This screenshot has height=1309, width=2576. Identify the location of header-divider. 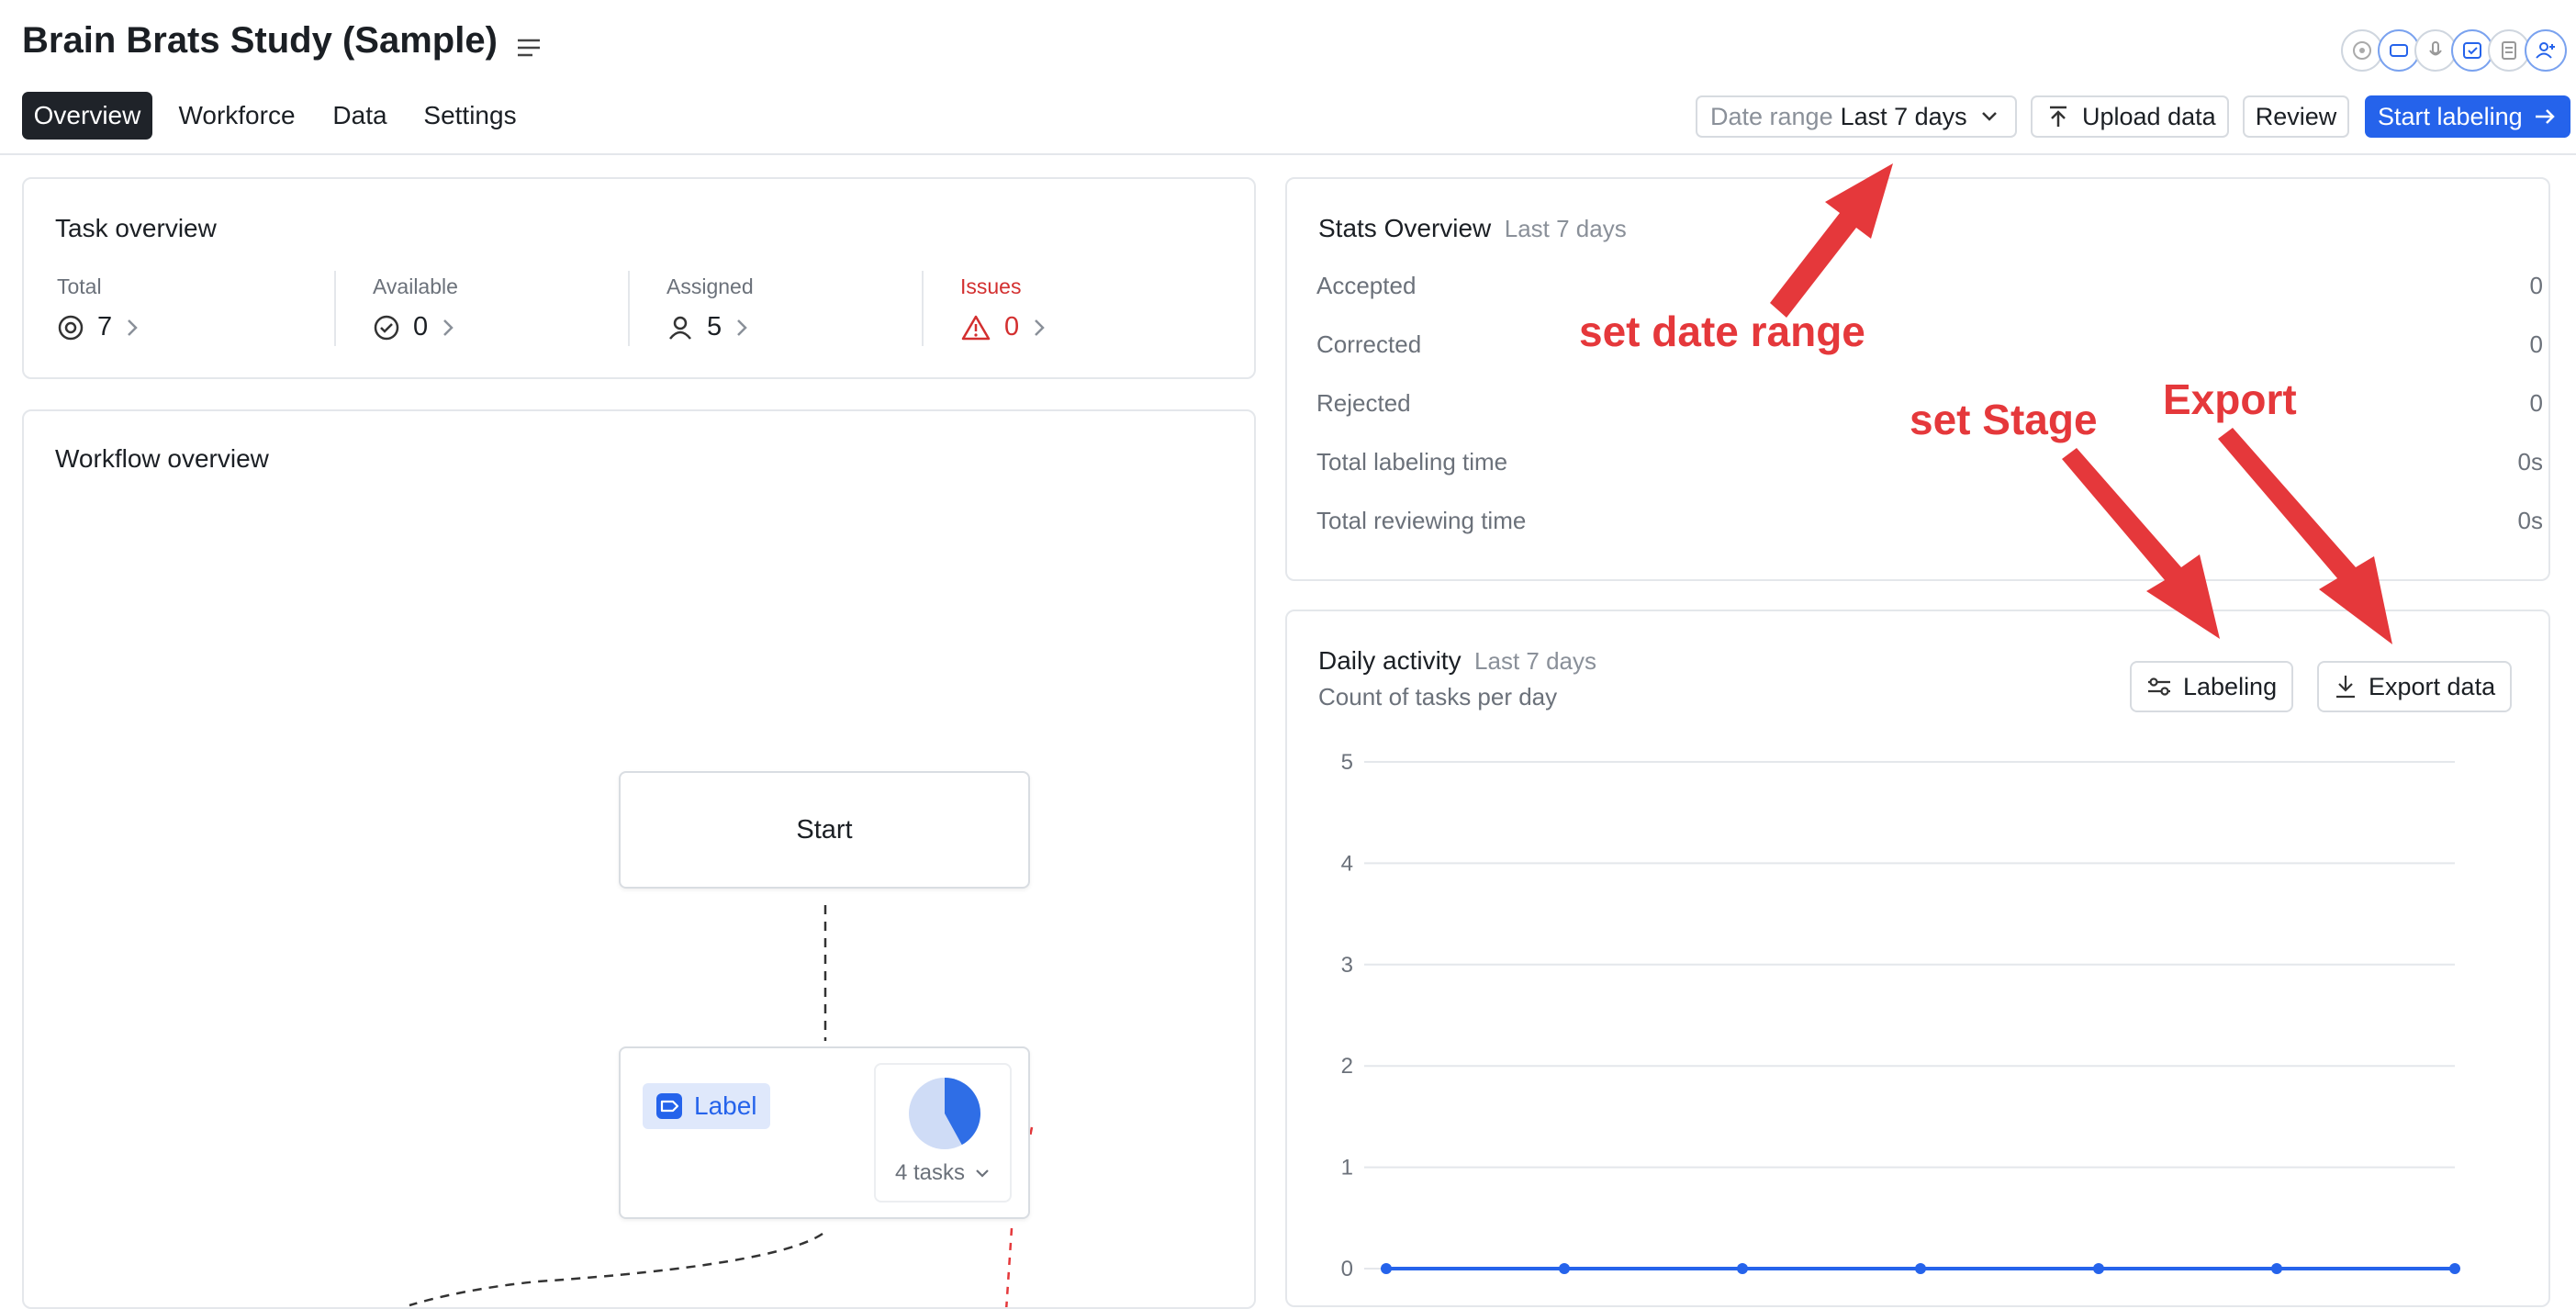
(1288, 154).